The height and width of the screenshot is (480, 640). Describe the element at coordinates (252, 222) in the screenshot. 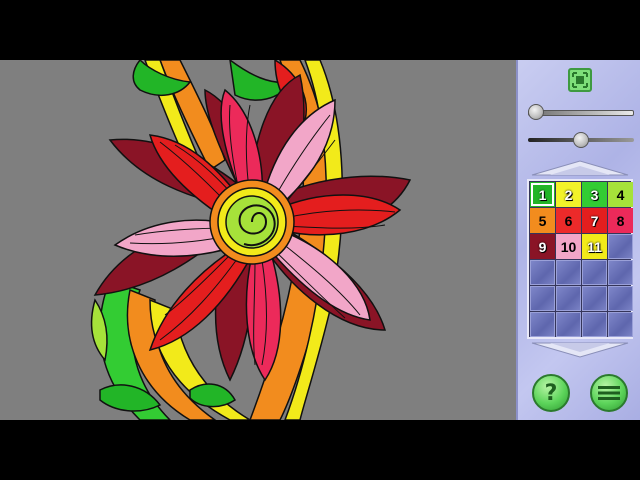

I see `flower-center` at that location.